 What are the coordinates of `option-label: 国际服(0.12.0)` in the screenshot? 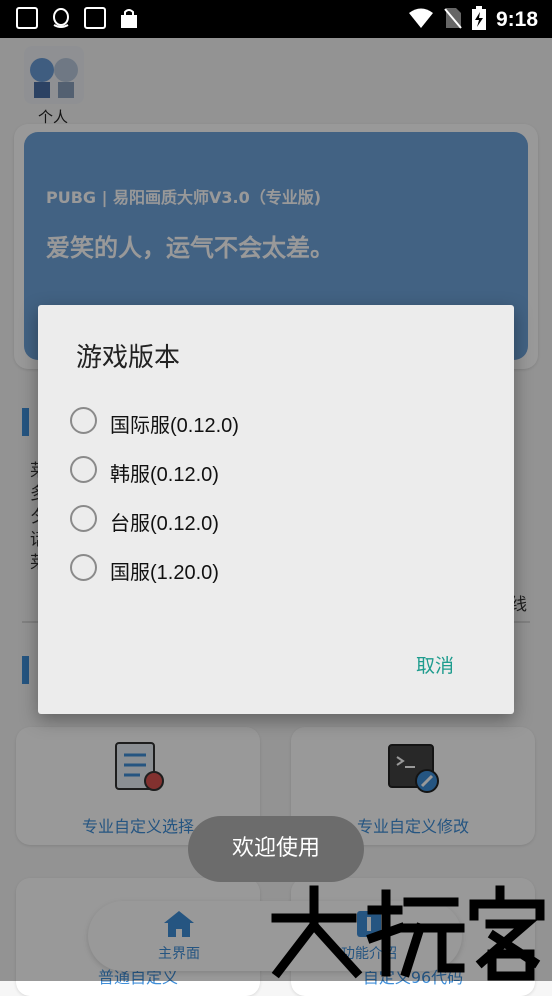 It's located at (174, 426).